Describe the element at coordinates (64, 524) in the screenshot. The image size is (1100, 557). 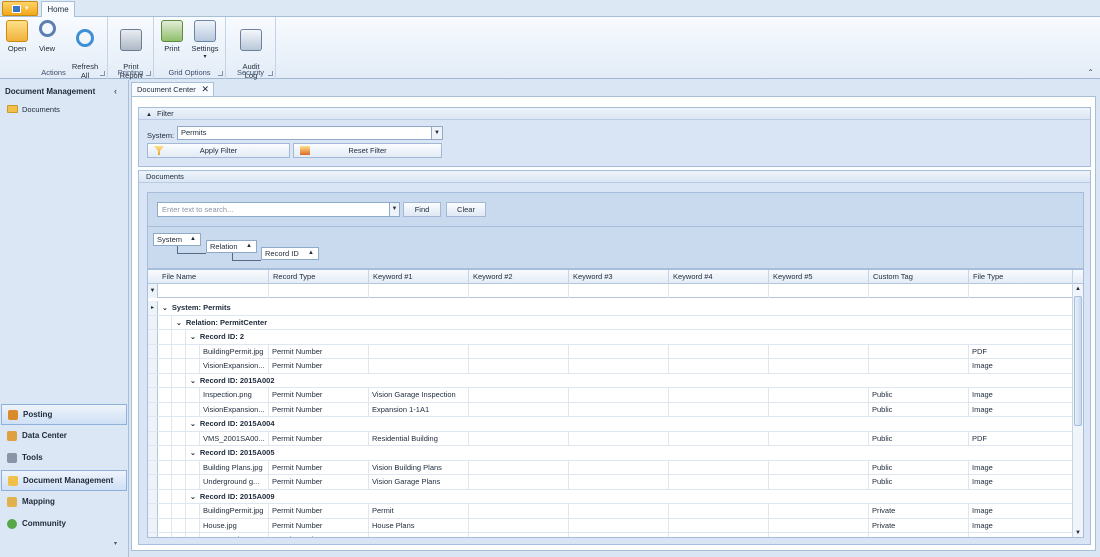
I see `nav-community: Community` at that location.